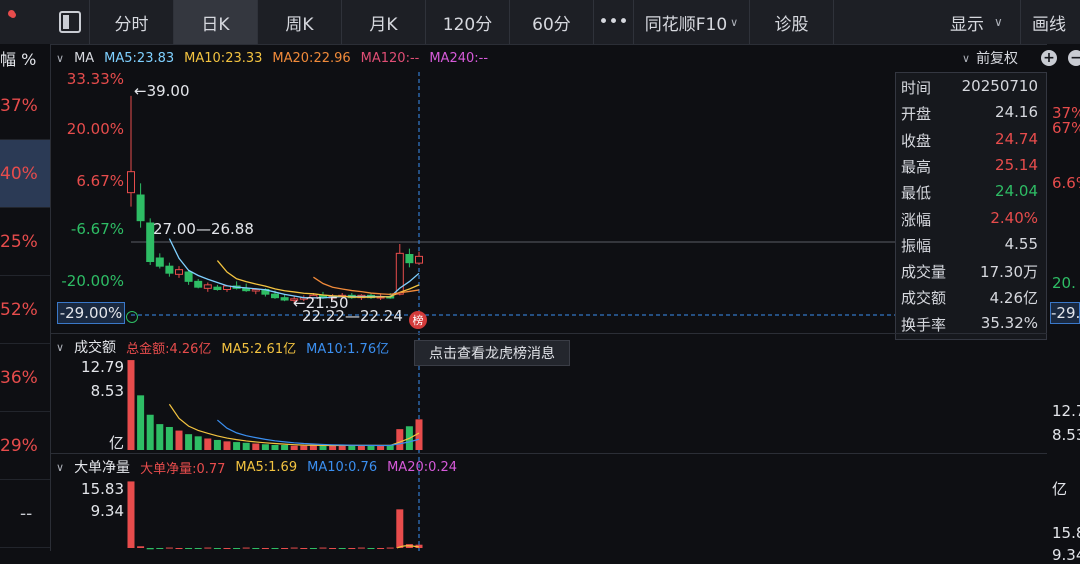 The height and width of the screenshot is (564, 1080). Describe the element at coordinates (972, 222) in the screenshot. I see `tooltip-row: 涨幅 2.40%` at that location.